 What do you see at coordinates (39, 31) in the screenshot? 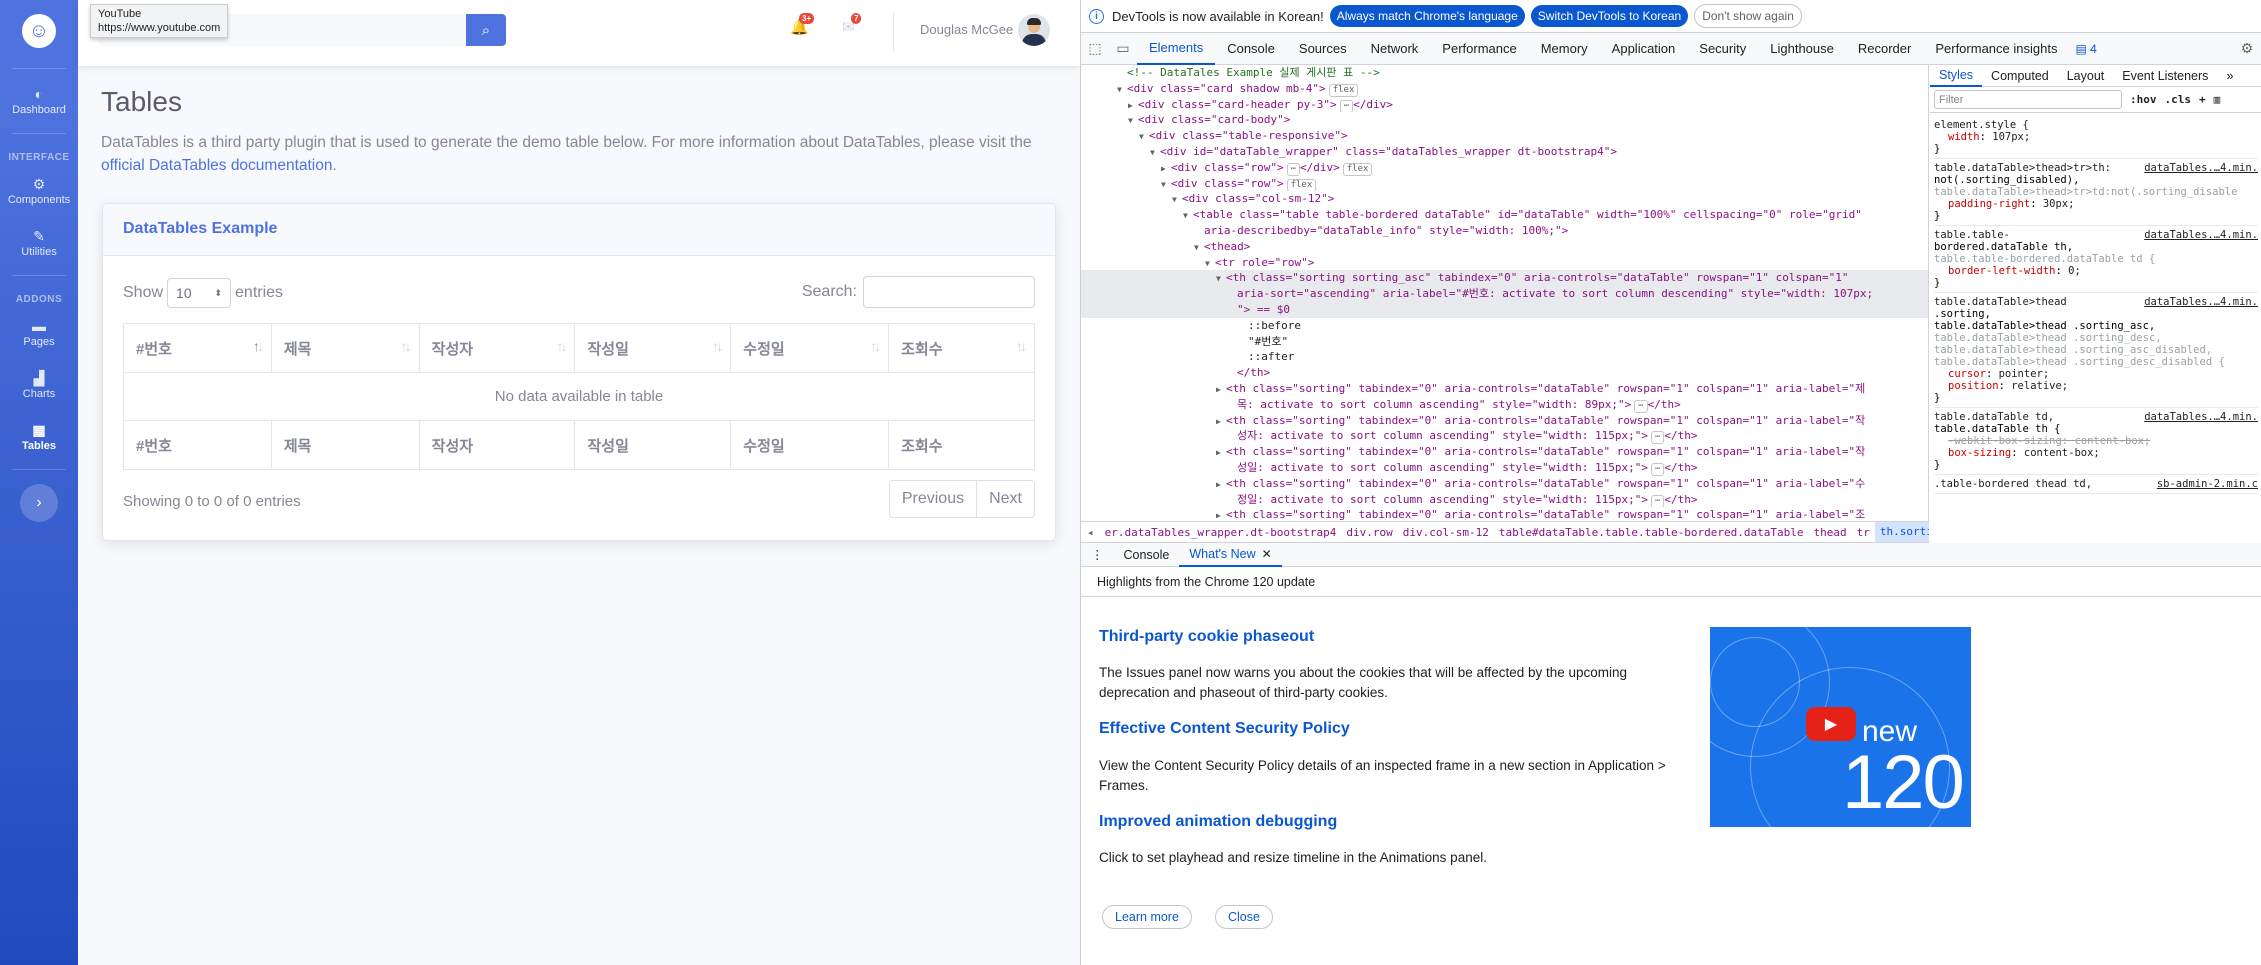
I see `sidebar-brand: ☺` at bounding box center [39, 31].